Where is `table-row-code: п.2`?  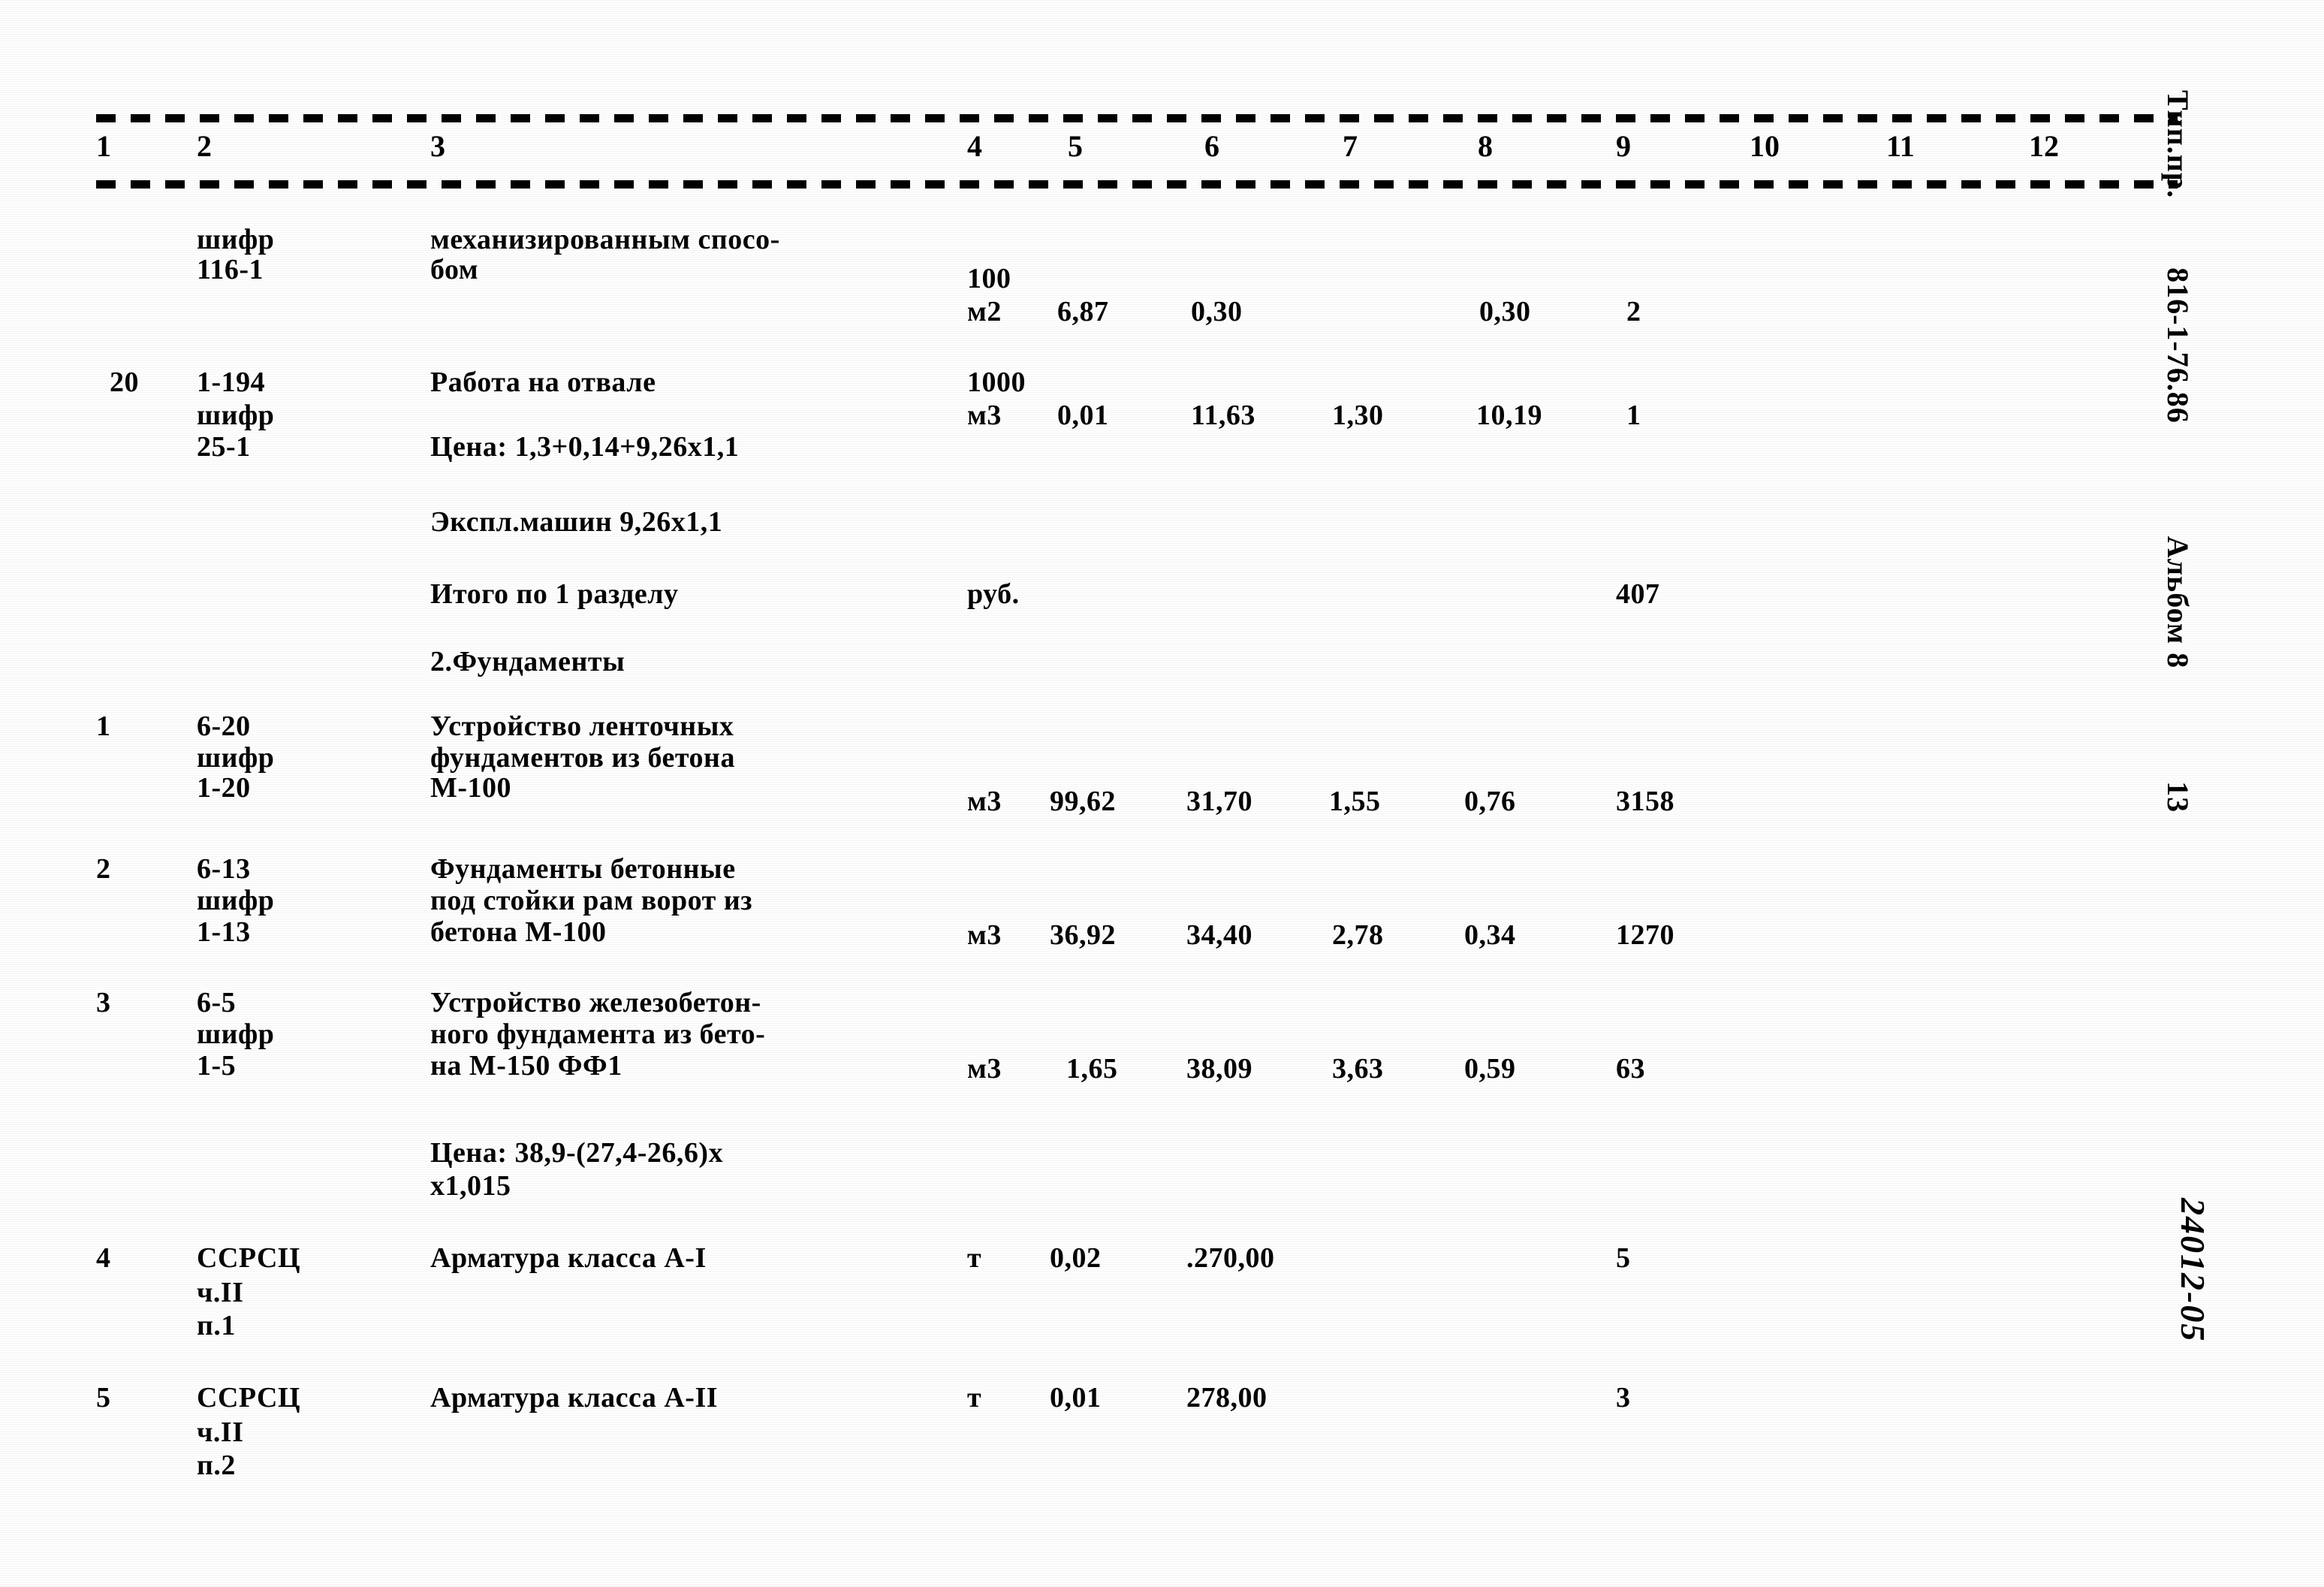 table-row-code: п.2 is located at coordinates (216, 1465).